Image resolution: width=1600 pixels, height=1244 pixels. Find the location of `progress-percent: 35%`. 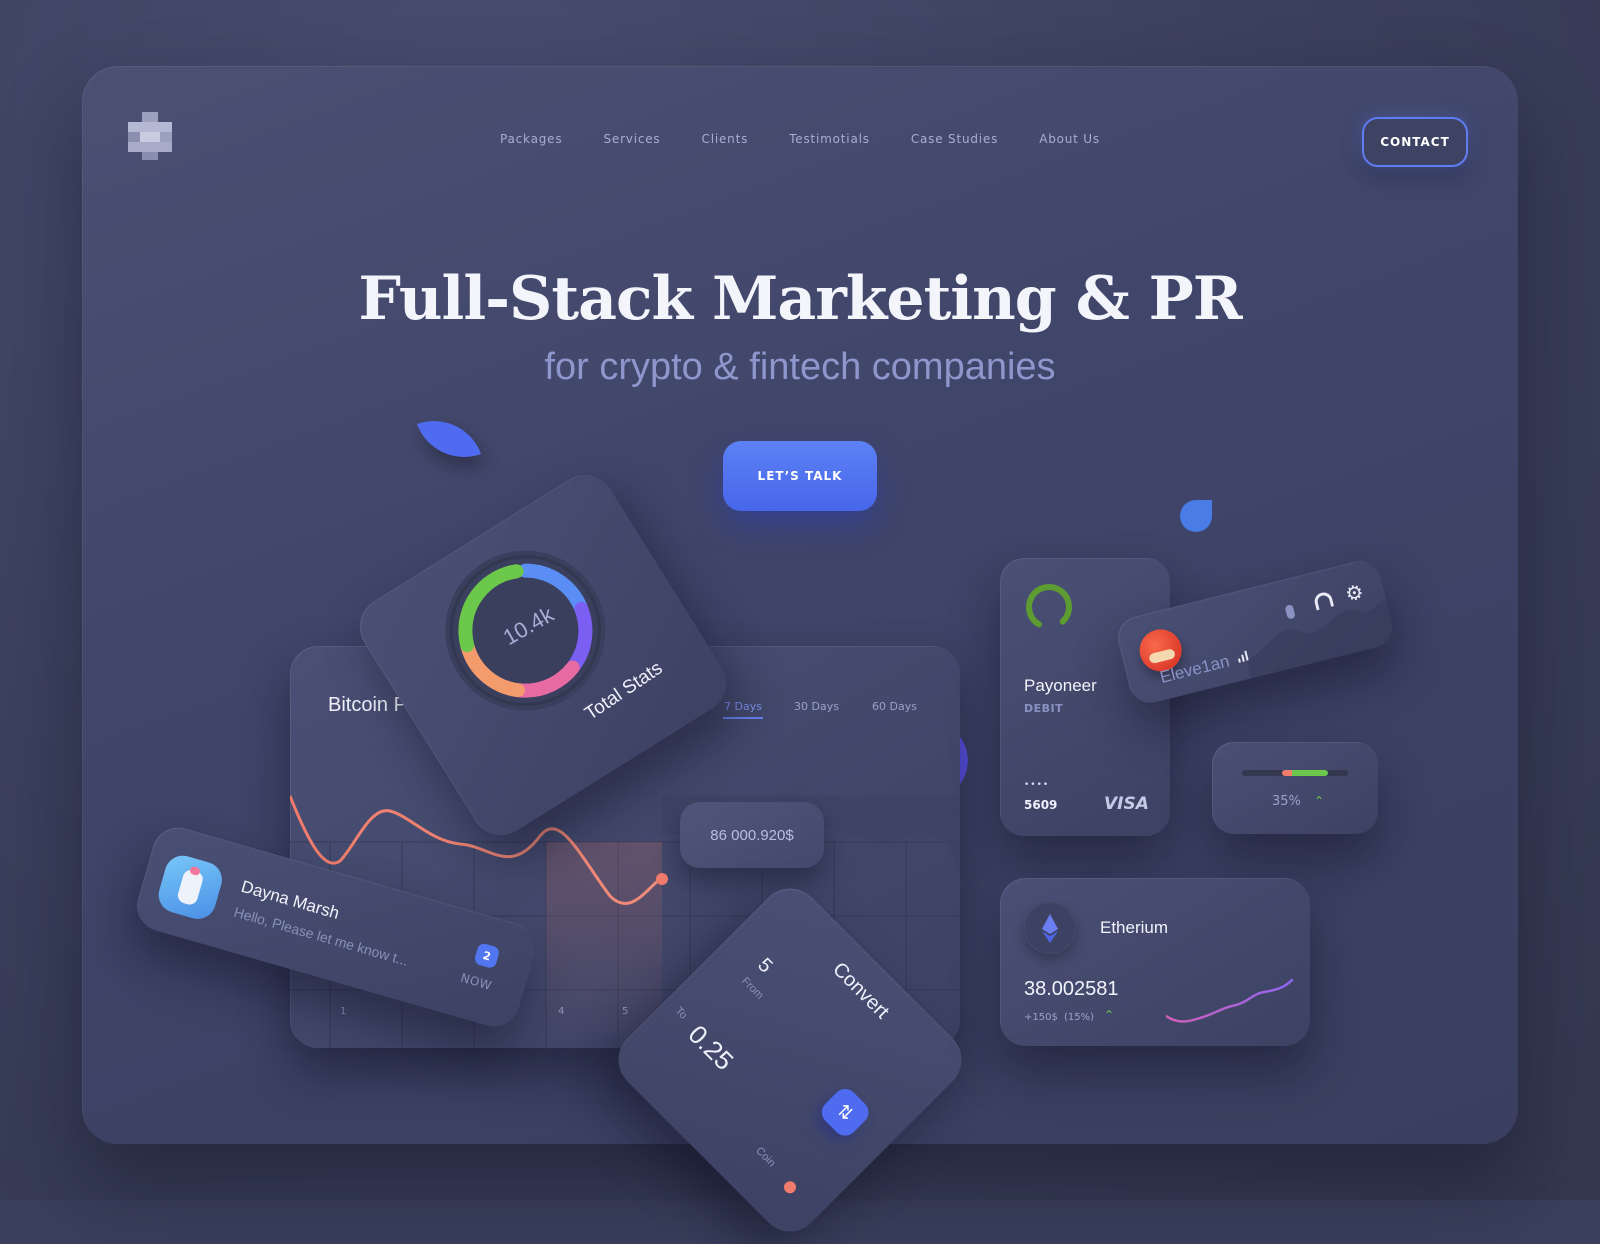

progress-percent: 35% is located at coordinates (1286, 801).